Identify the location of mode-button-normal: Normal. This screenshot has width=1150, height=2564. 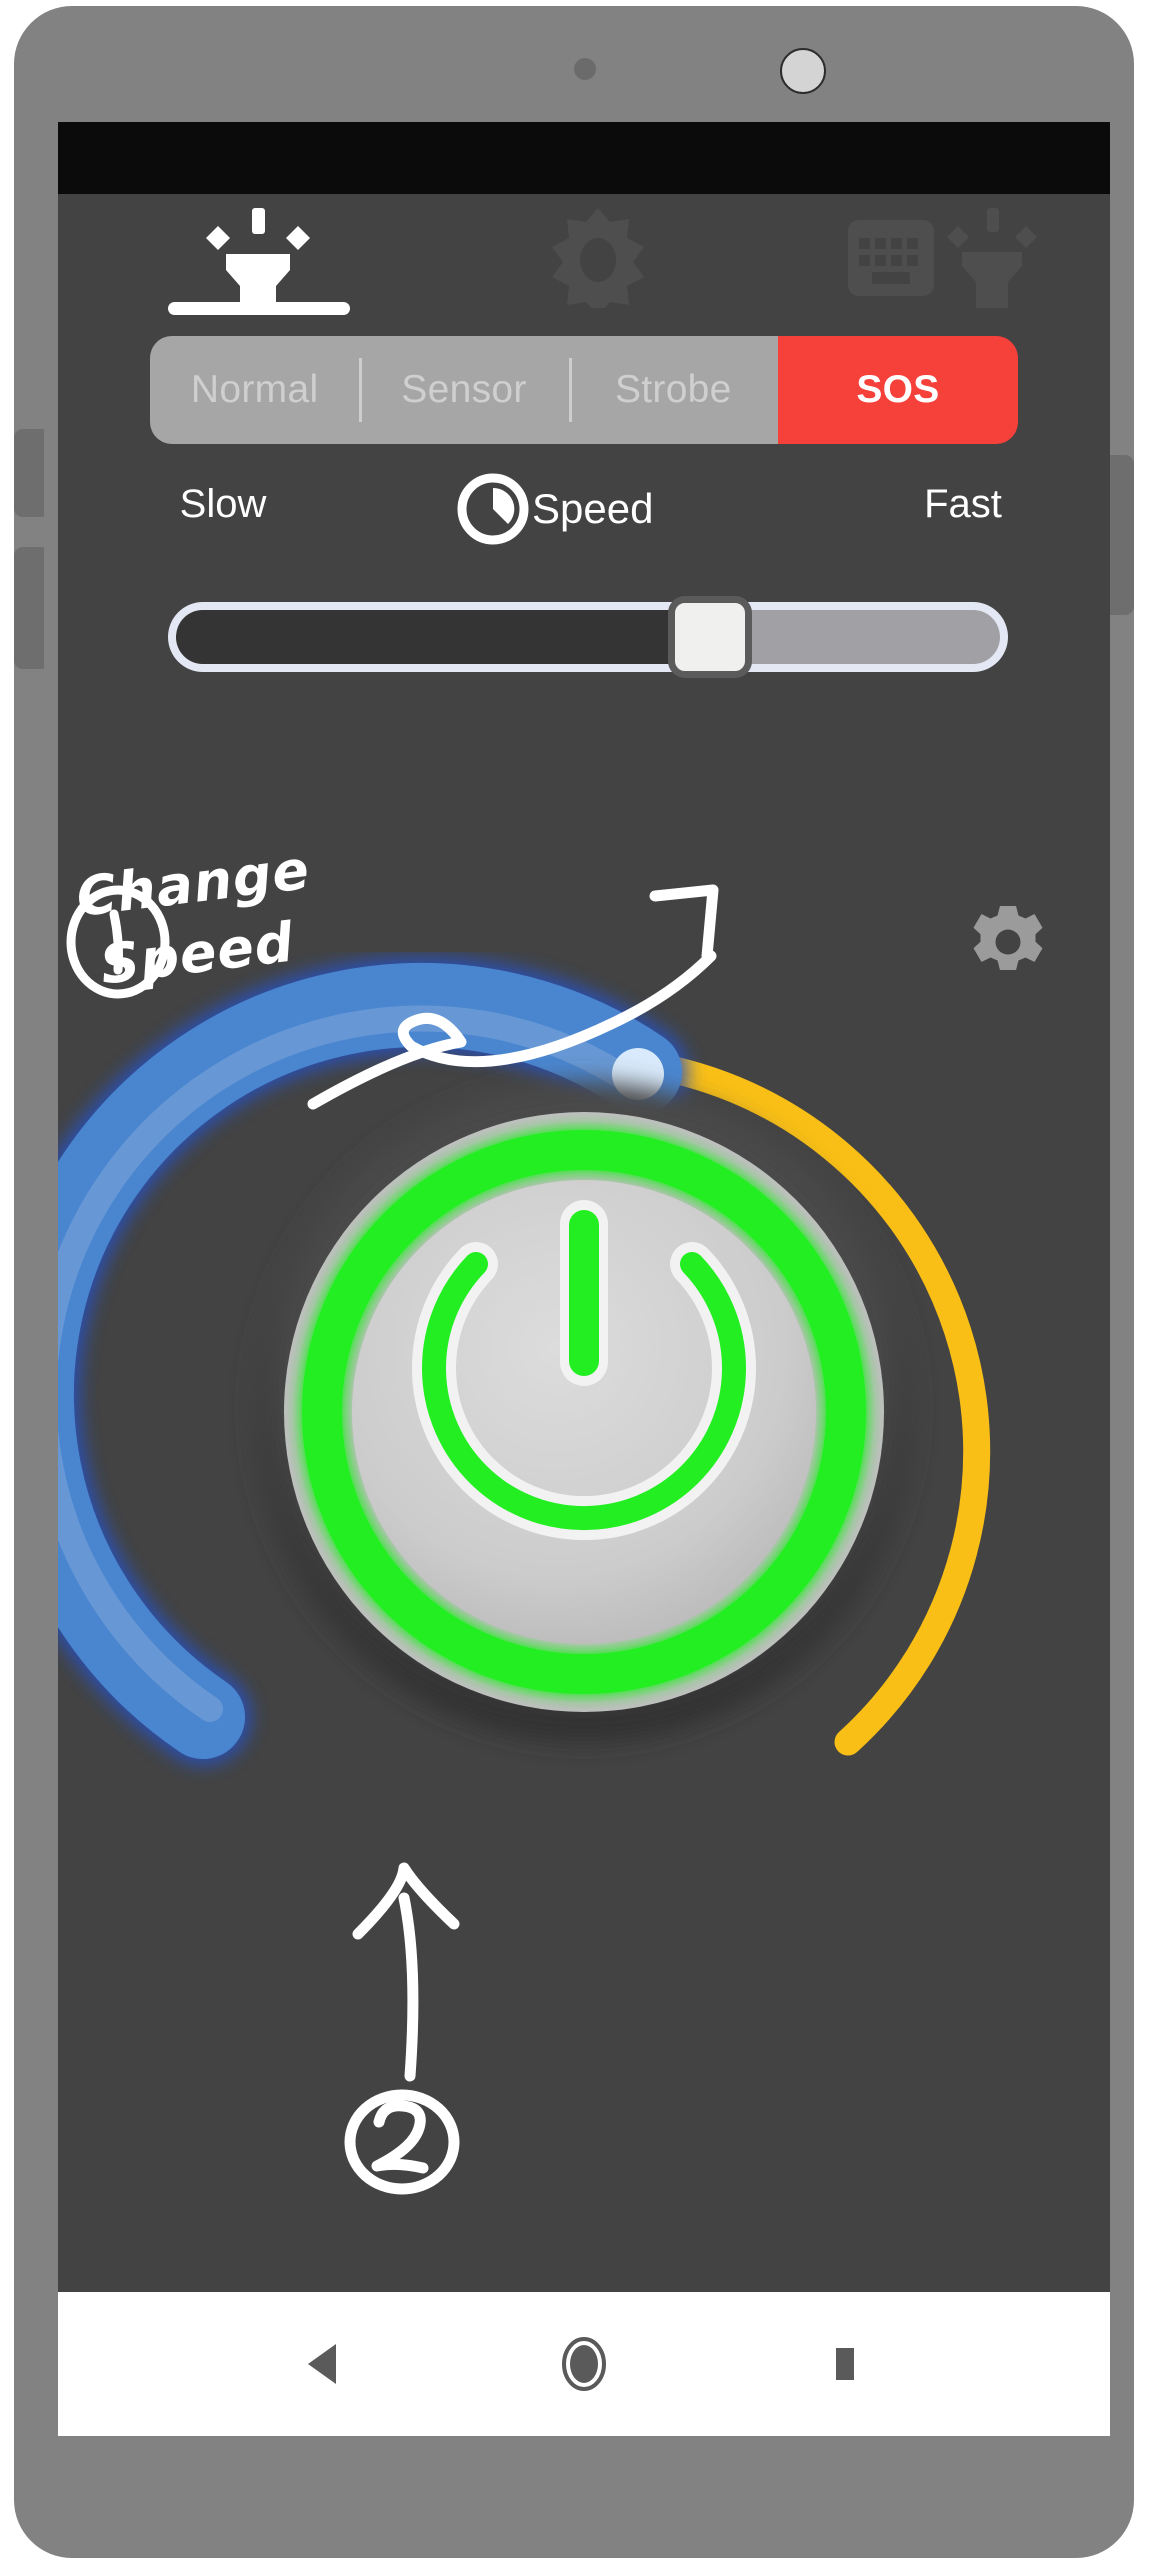
(255, 390).